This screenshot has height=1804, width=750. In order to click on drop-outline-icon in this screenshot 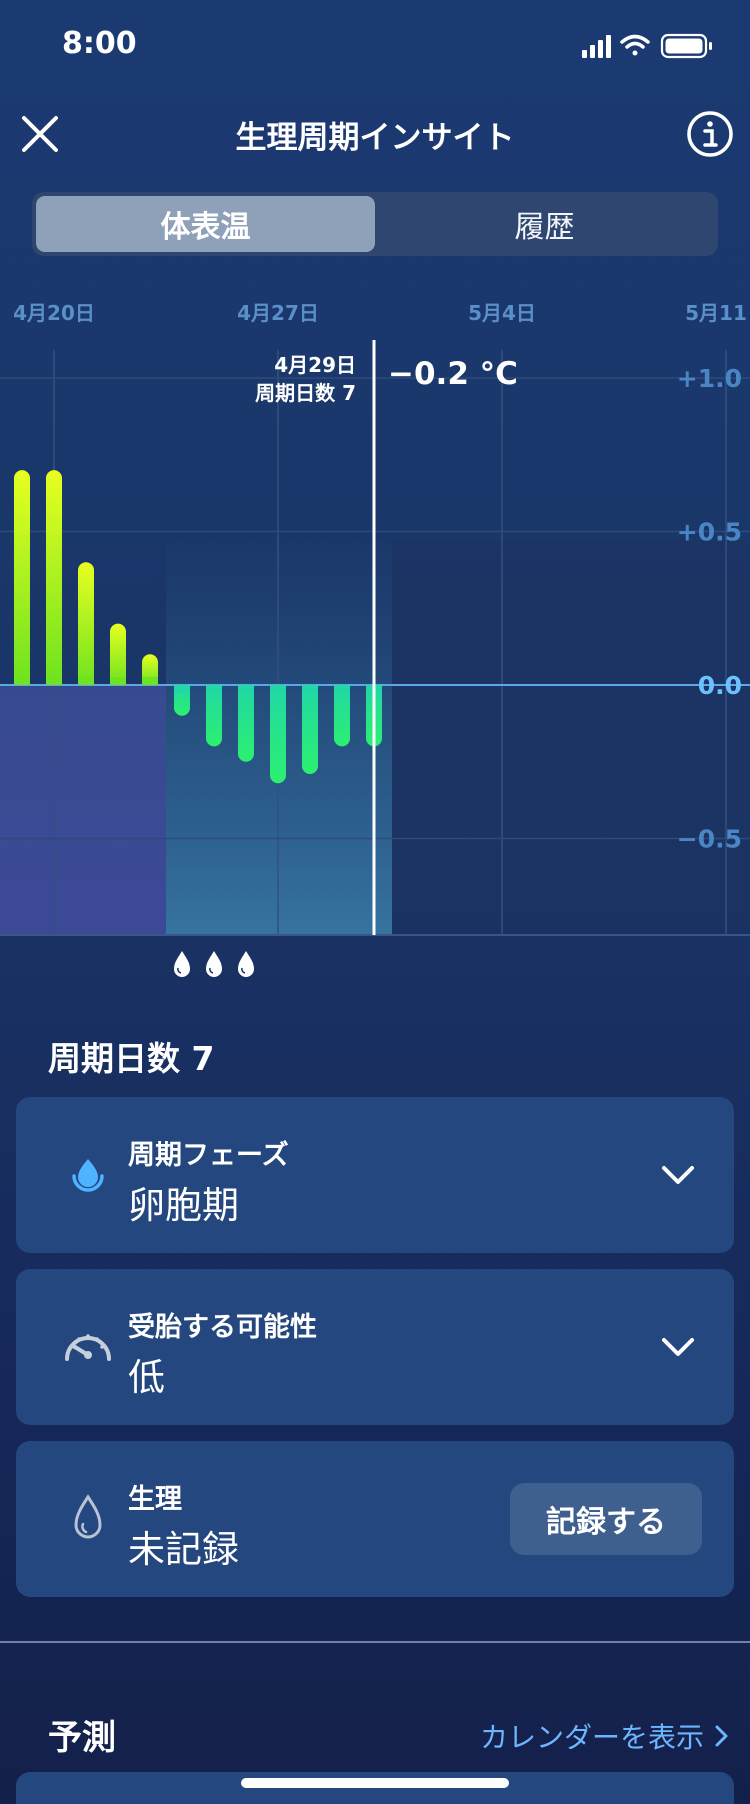, I will do `click(88, 1519)`.